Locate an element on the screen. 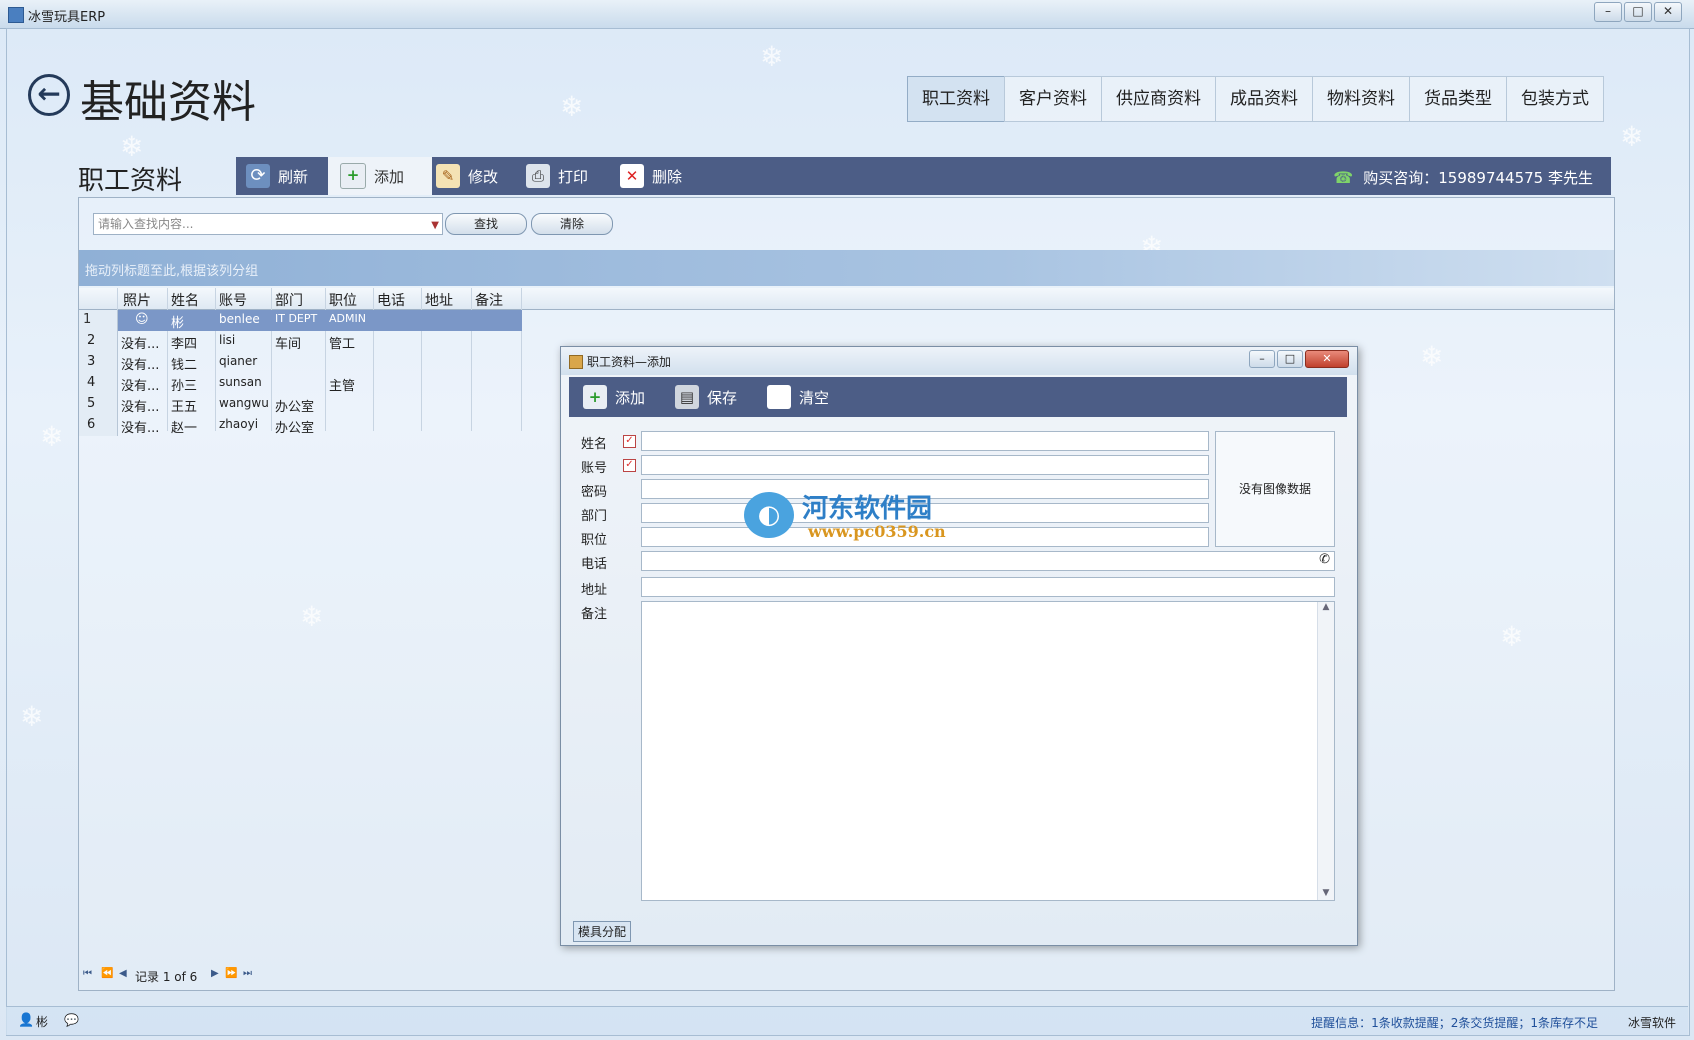 The width and height of the screenshot is (1694, 1040). col-name: 姓名 is located at coordinates (185, 300).